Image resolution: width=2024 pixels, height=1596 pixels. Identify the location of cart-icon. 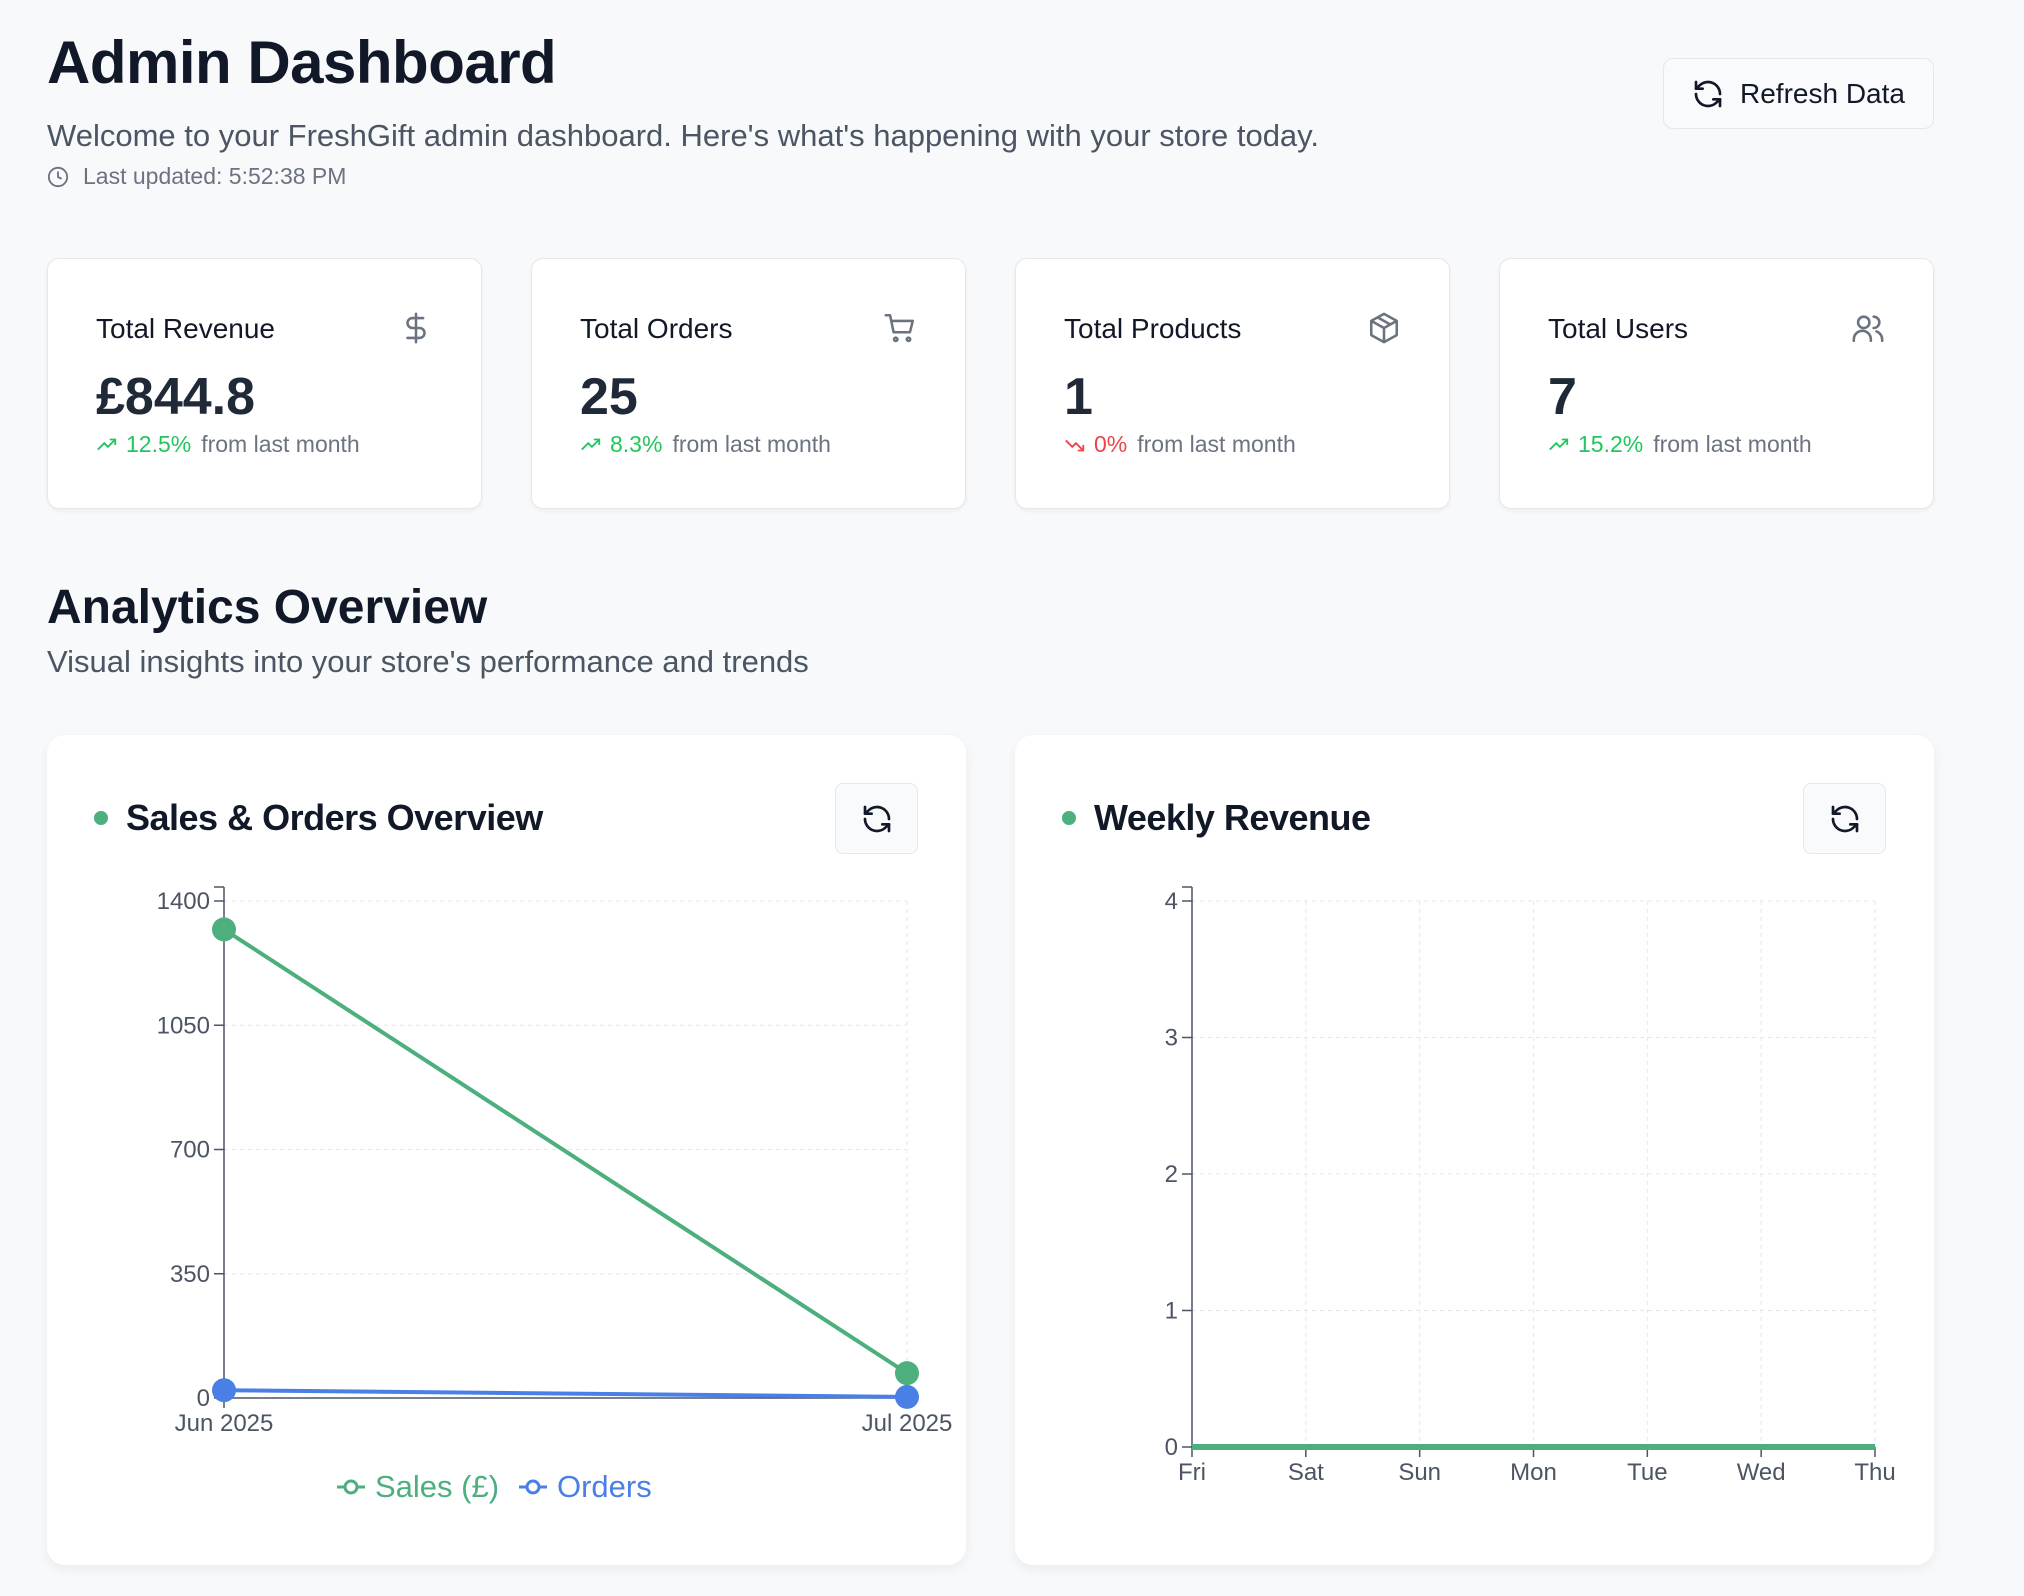
(899, 328).